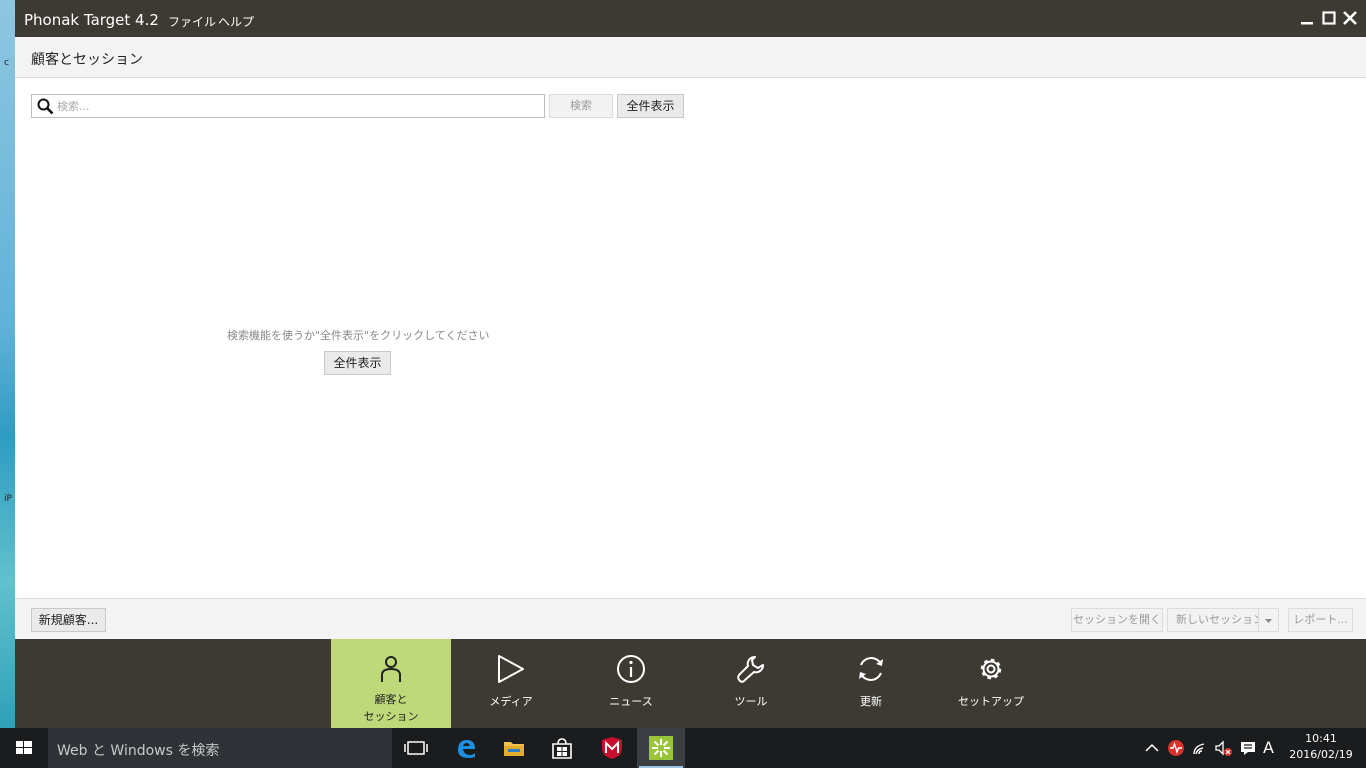 The image size is (1366, 768). I want to click on taskbar-search-placeholder: Web と Windows を検索, so click(138, 751).